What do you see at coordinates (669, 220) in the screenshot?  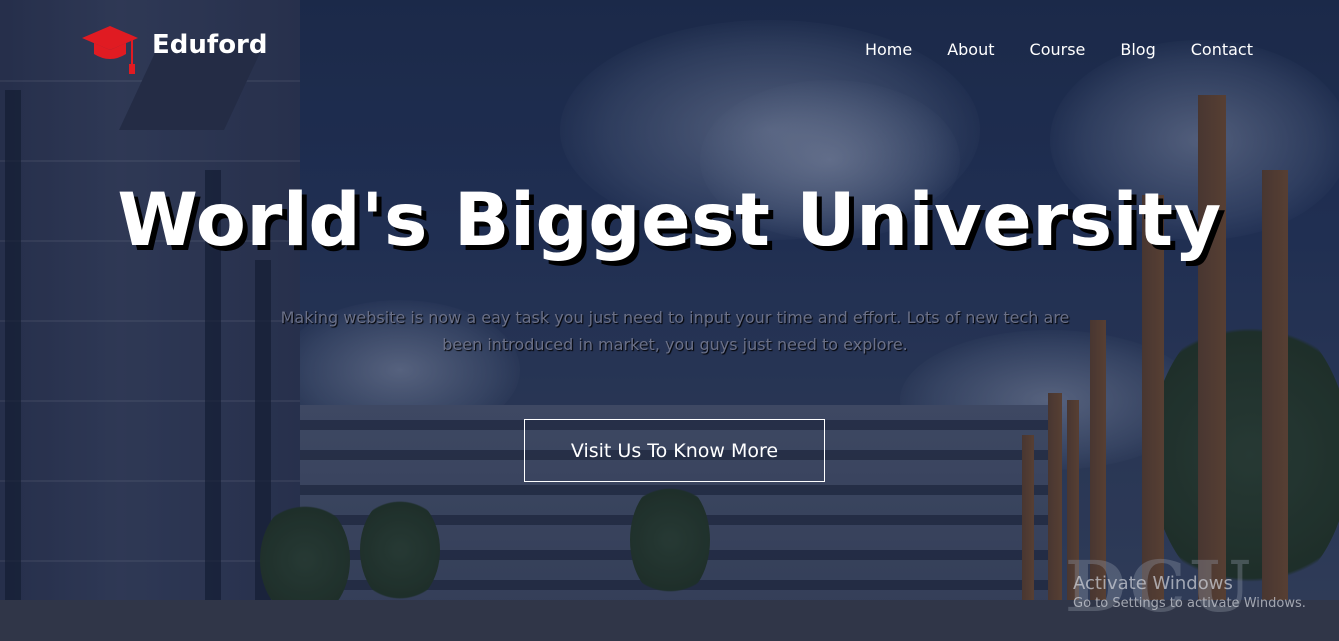 I see `hero-title: World's Biggest University` at bounding box center [669, 220].